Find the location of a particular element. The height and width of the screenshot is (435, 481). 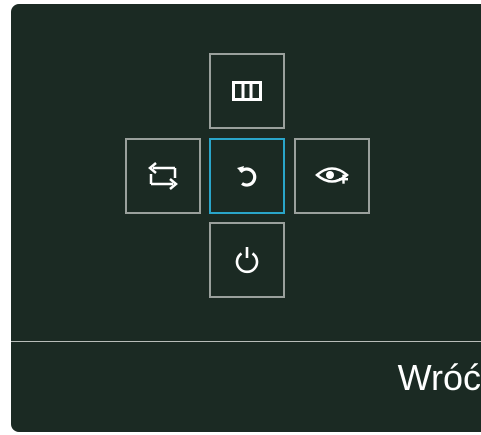

eye-saver-icon is located at coordinates (332, 175).